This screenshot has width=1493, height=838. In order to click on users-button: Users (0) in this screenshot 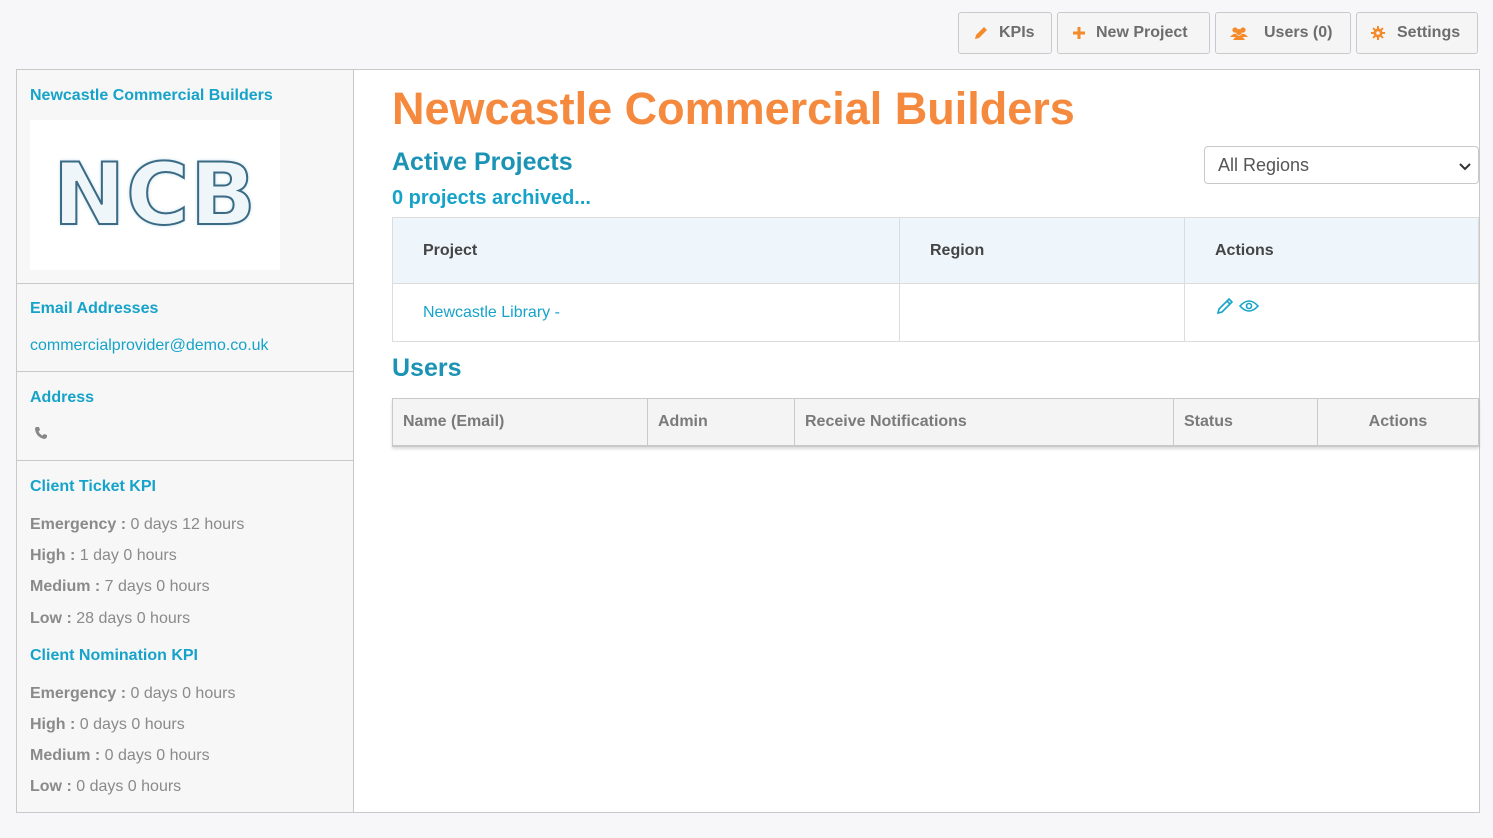, I will do `click(1283, 33)`.